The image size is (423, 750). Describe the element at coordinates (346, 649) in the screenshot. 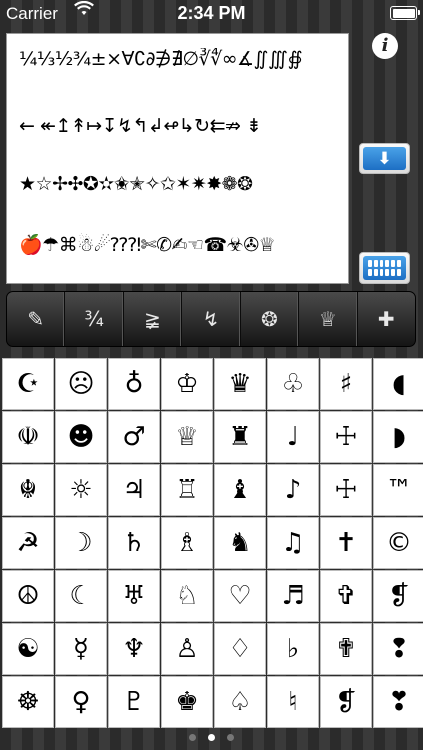

I see `symbol-key: ✟` at that location.